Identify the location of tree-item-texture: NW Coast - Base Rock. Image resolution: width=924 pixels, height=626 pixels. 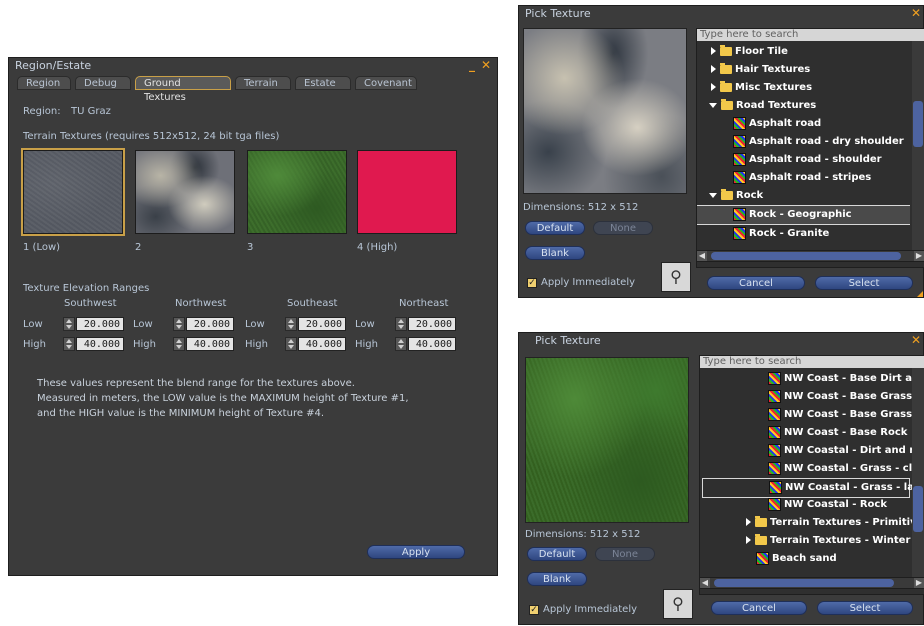
(805, 433).